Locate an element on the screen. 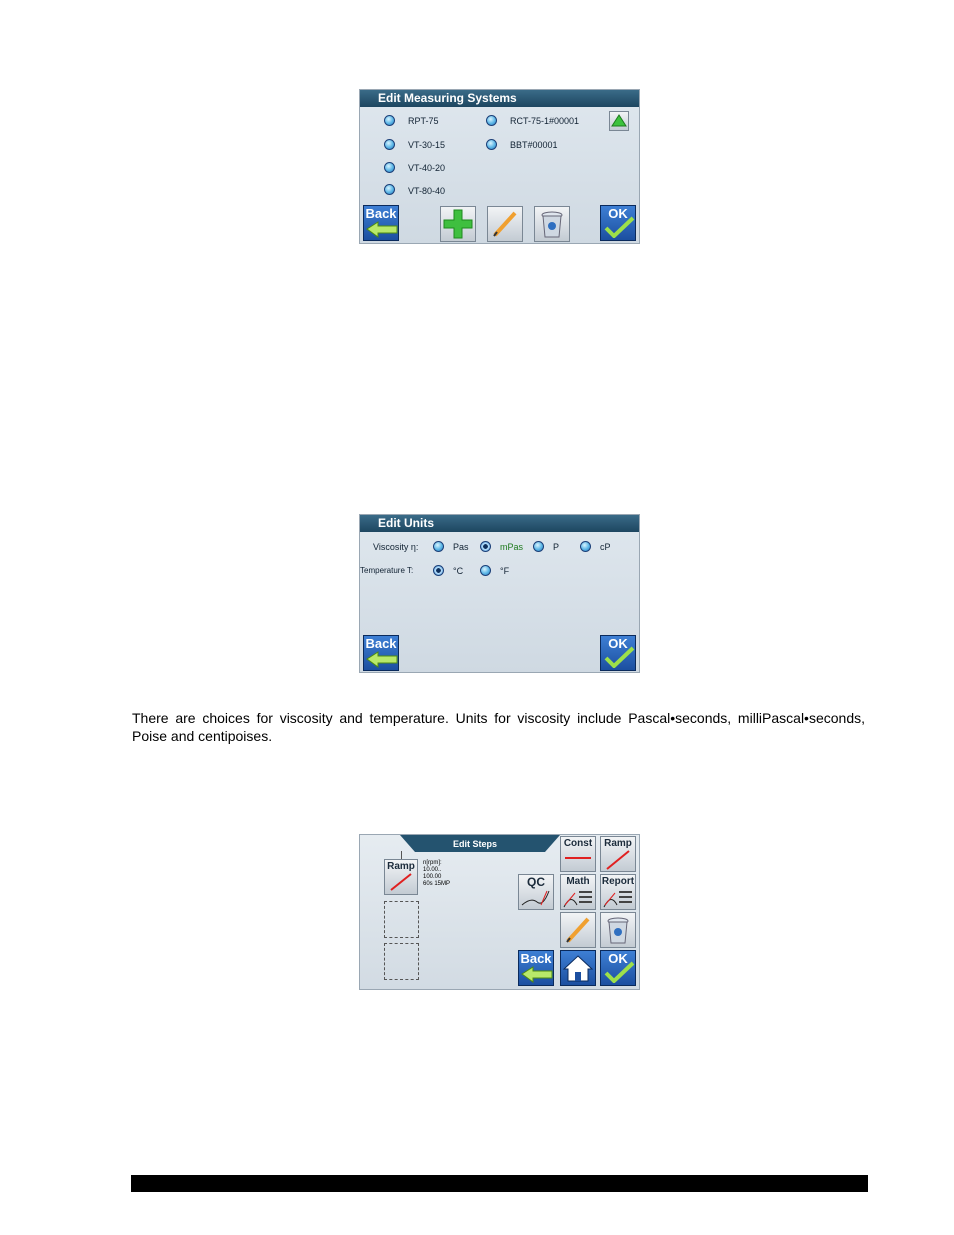  label-pas: Pas is located at coordinates (461, 547).